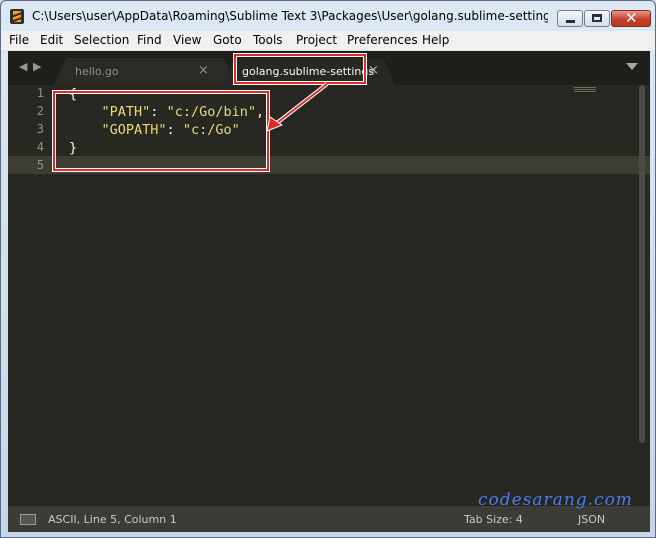  Describe the element at coordinates (493, 519) in the screenshot. I see `status-tab-size: Tab Size: 4` at that location.